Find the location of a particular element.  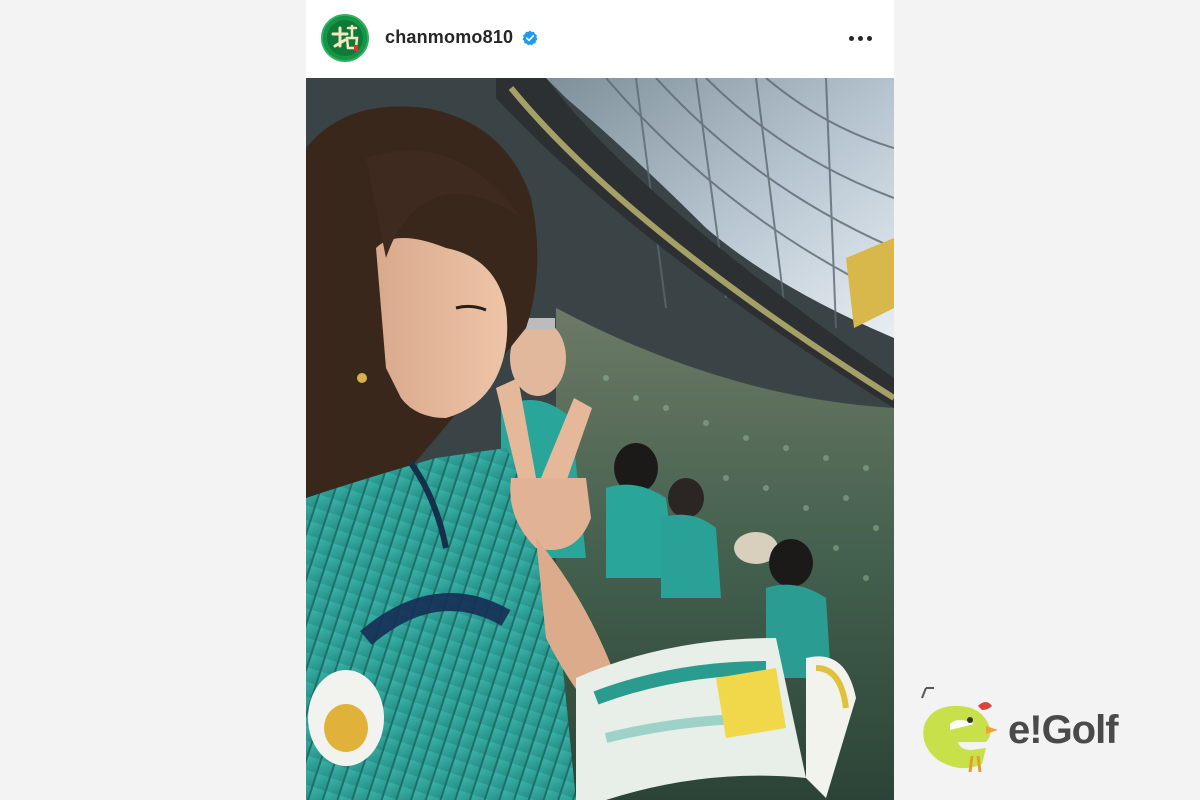

egolf-brand: e!Golf is located at coordinates (1047, 731).